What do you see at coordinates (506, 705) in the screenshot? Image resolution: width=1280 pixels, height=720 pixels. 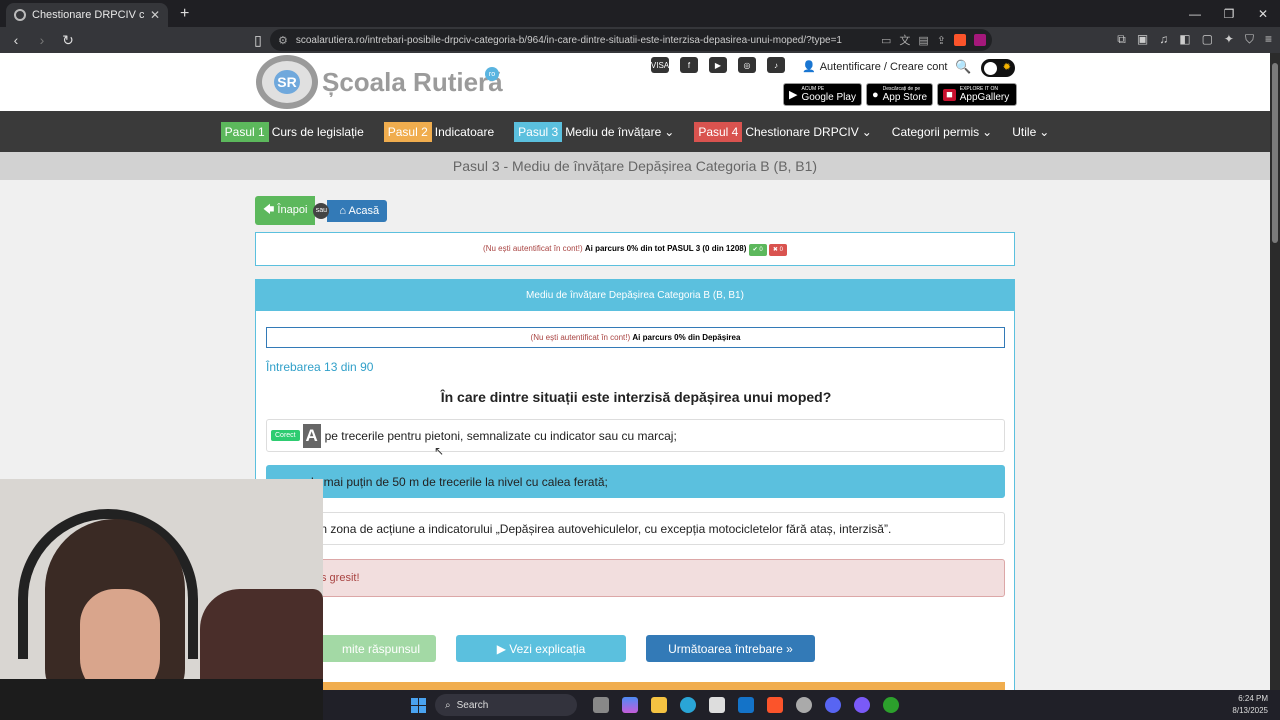 I see `taskbar-search: ⌕ Search` at bounding box center [506, 705].